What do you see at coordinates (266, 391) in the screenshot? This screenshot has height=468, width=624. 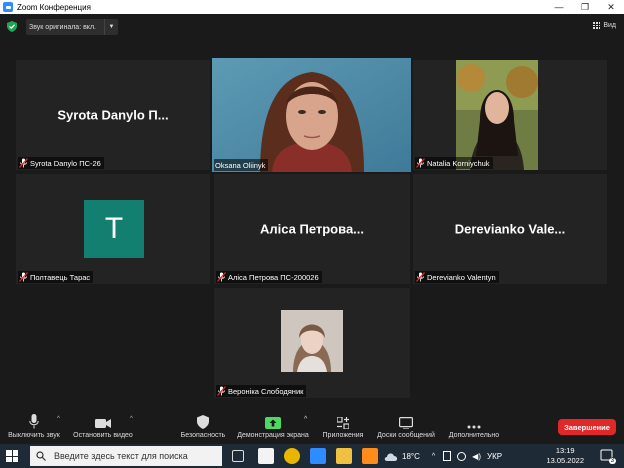 I see `participant-name-label: Вероніка Слободяник` at bounding box center [266, 391].